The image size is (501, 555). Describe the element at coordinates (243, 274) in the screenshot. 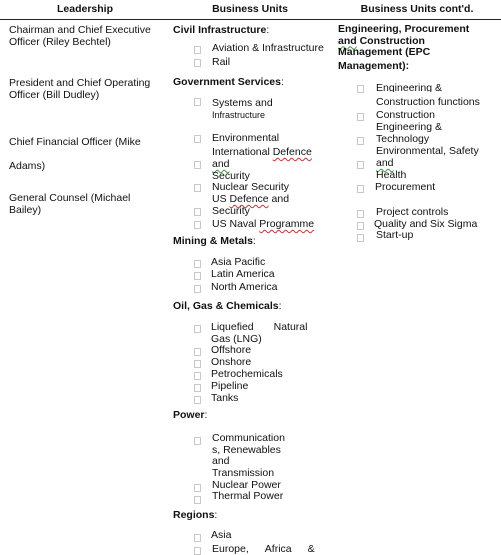

I see `list-item: Latin America` at that location.